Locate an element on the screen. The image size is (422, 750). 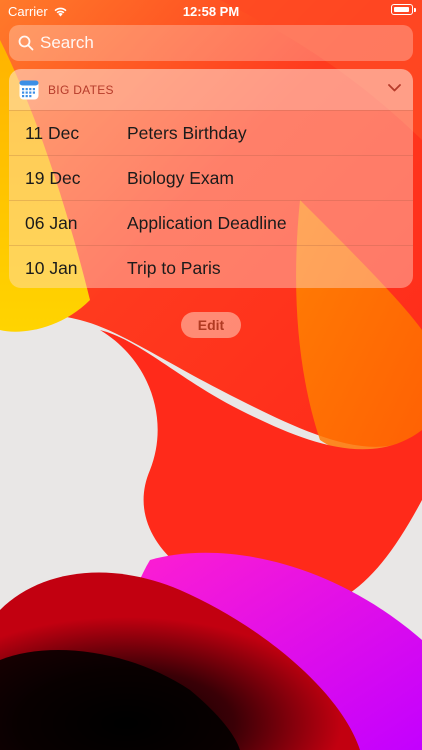
list-item: 11 Dec Peters Birthday is located at coordinates (211, 132).